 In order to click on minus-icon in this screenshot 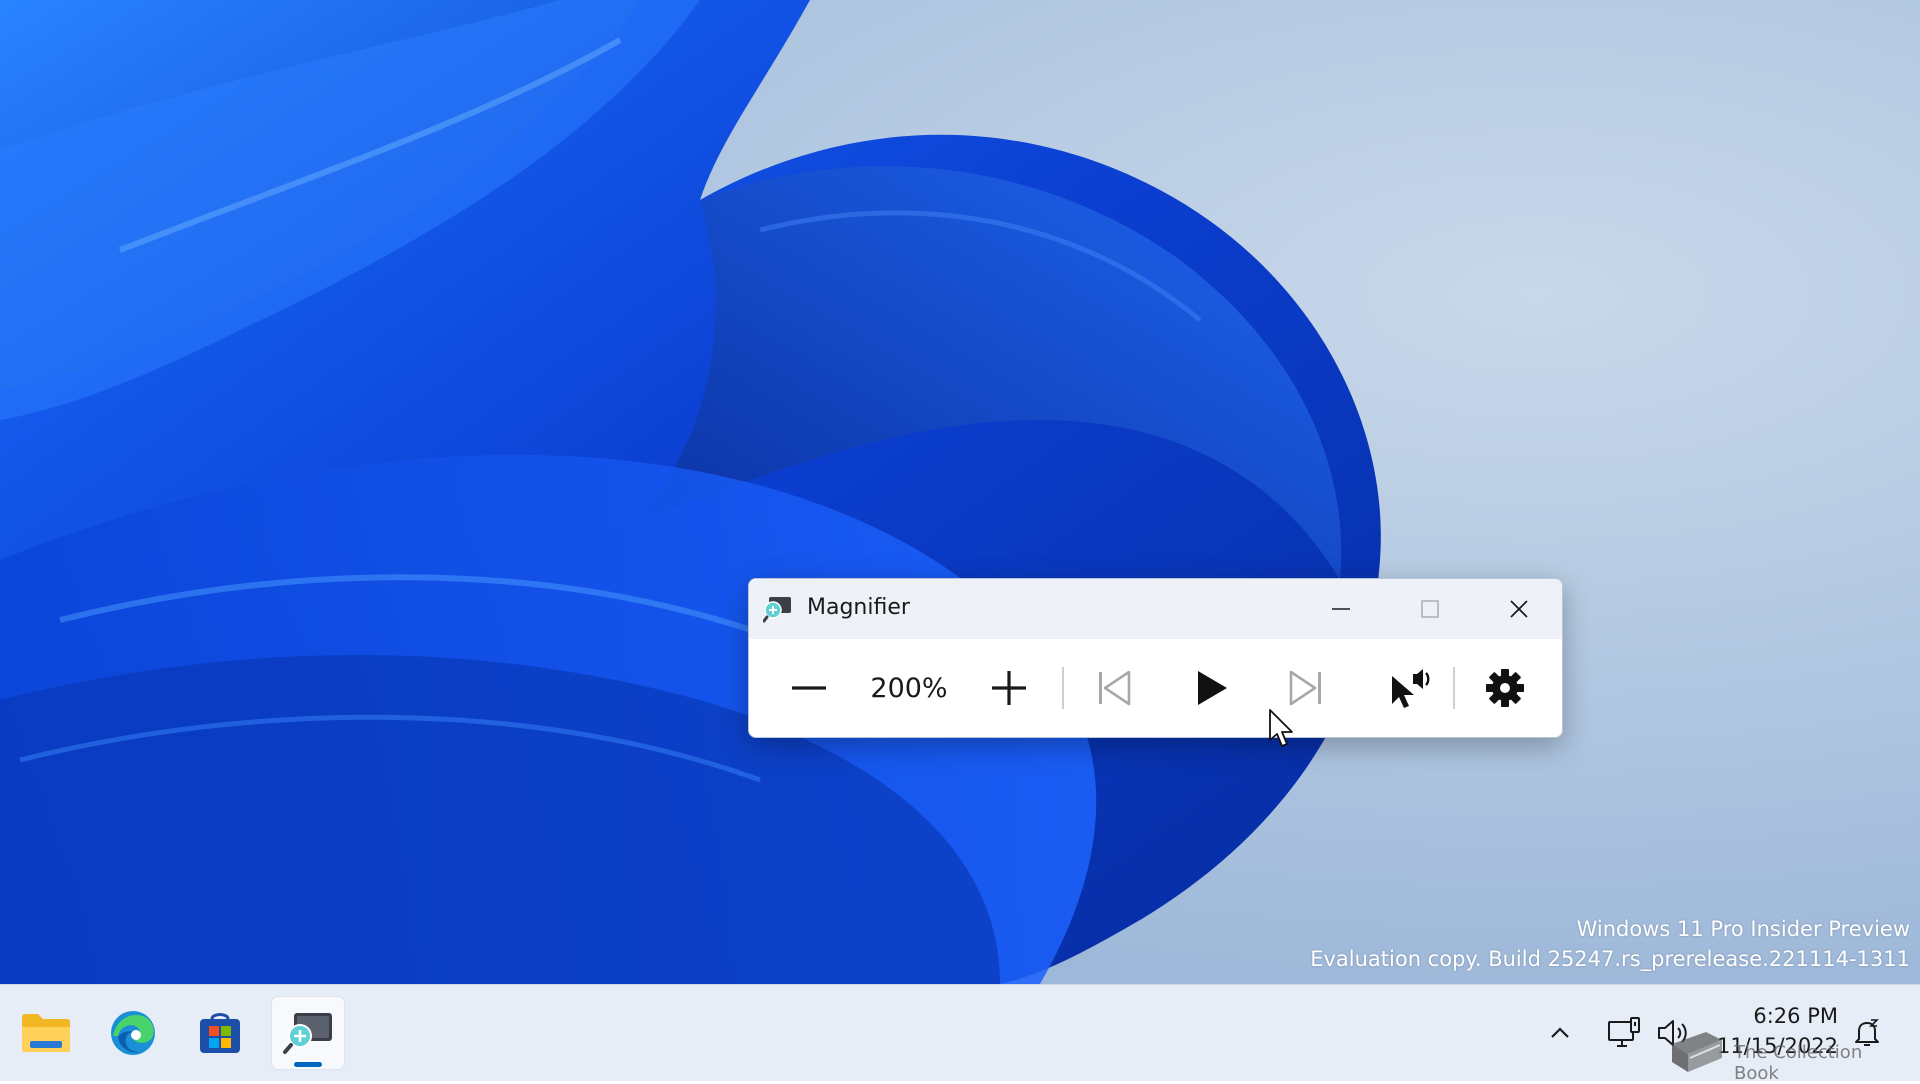, I will do `click(809, 688)`.